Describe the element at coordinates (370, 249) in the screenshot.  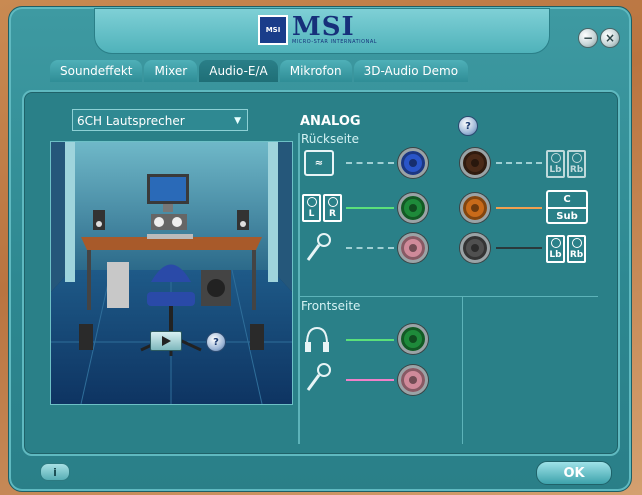
I see `mic-connector` at that location.